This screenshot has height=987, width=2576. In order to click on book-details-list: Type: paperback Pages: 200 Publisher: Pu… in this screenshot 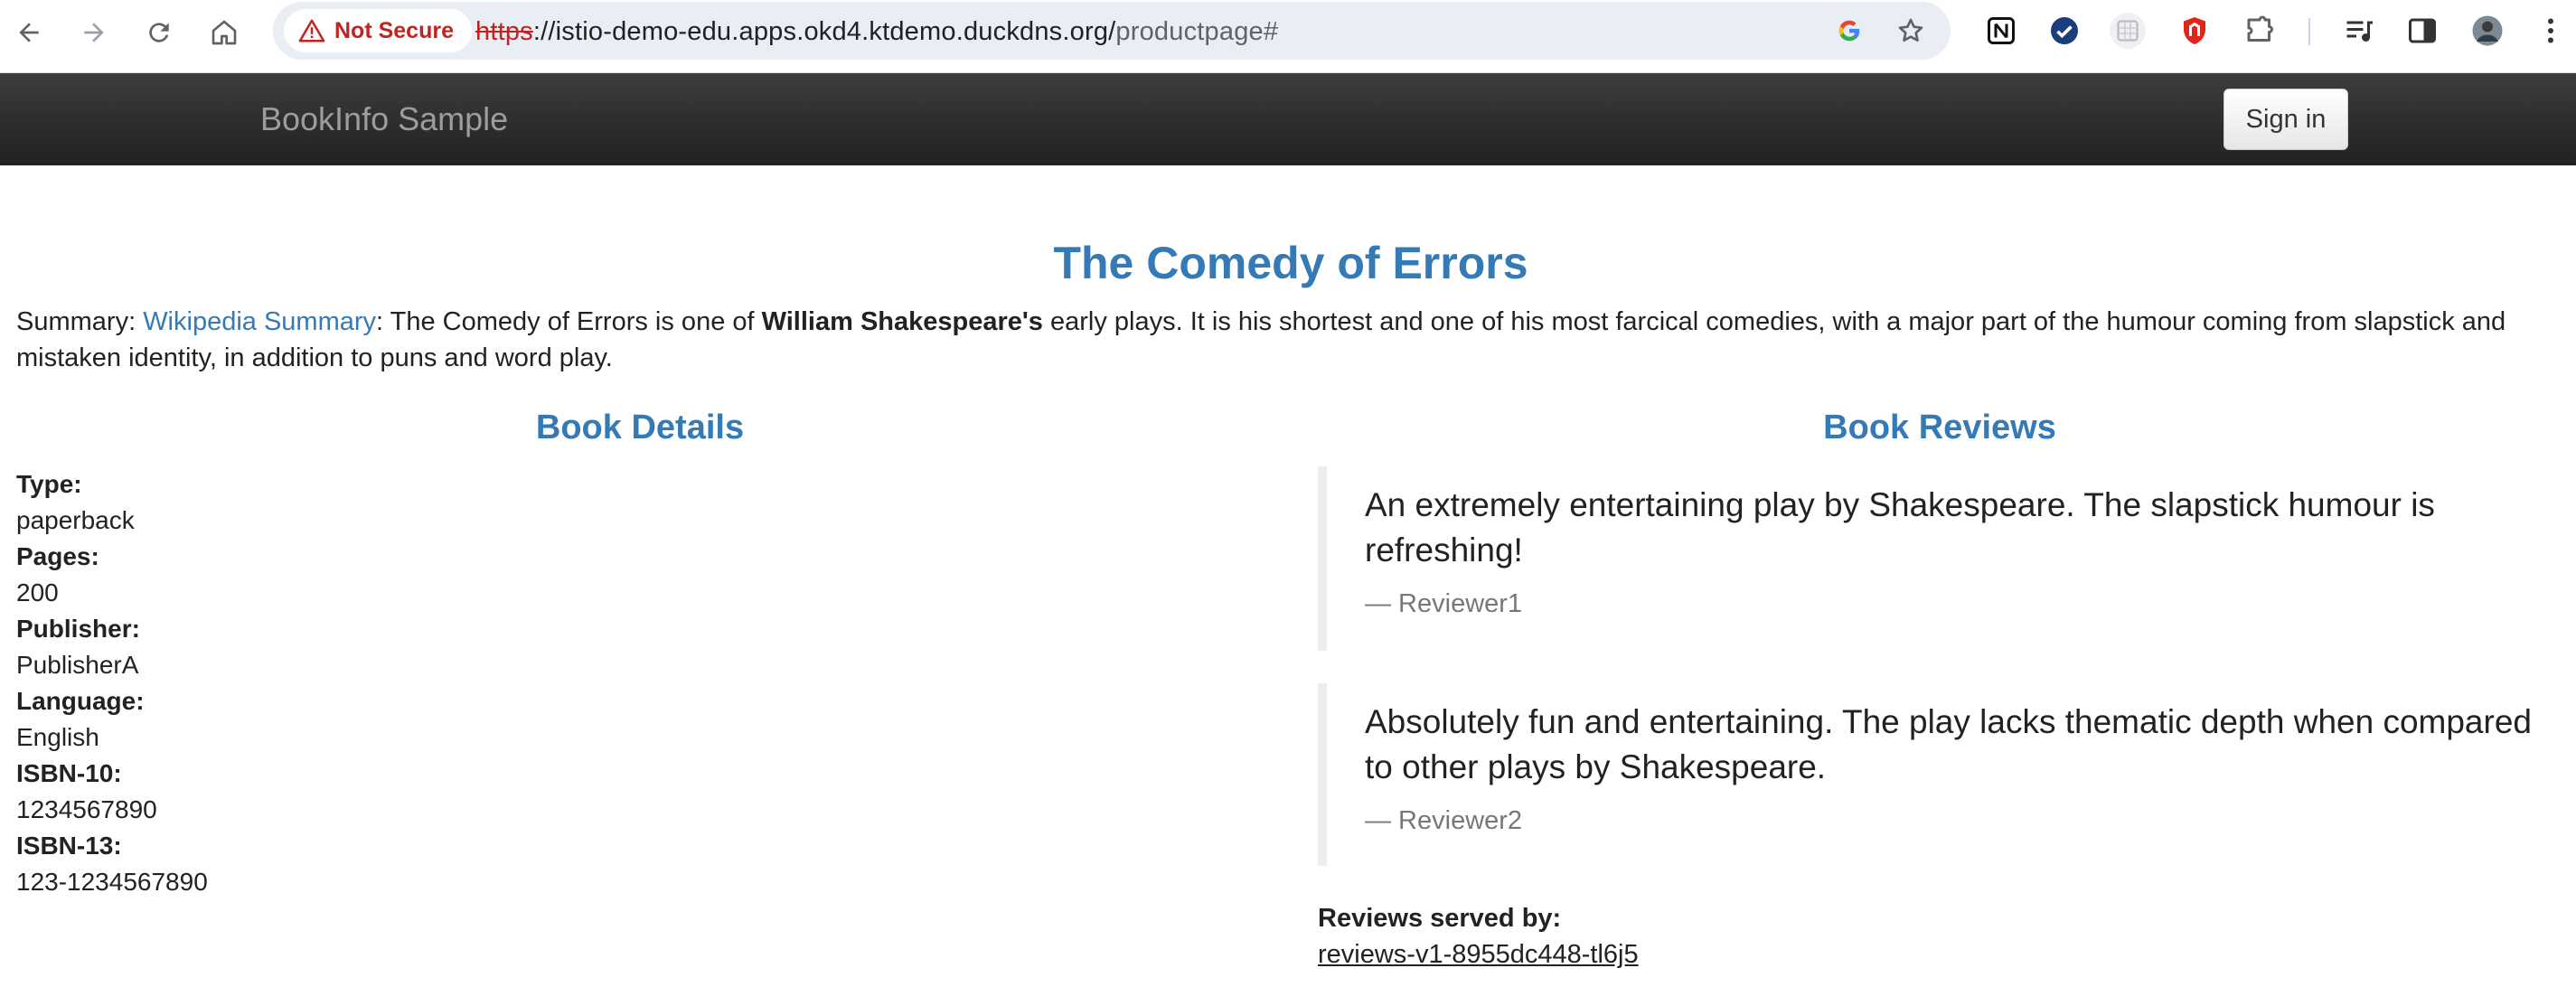, I will do `click(112, 683)`.